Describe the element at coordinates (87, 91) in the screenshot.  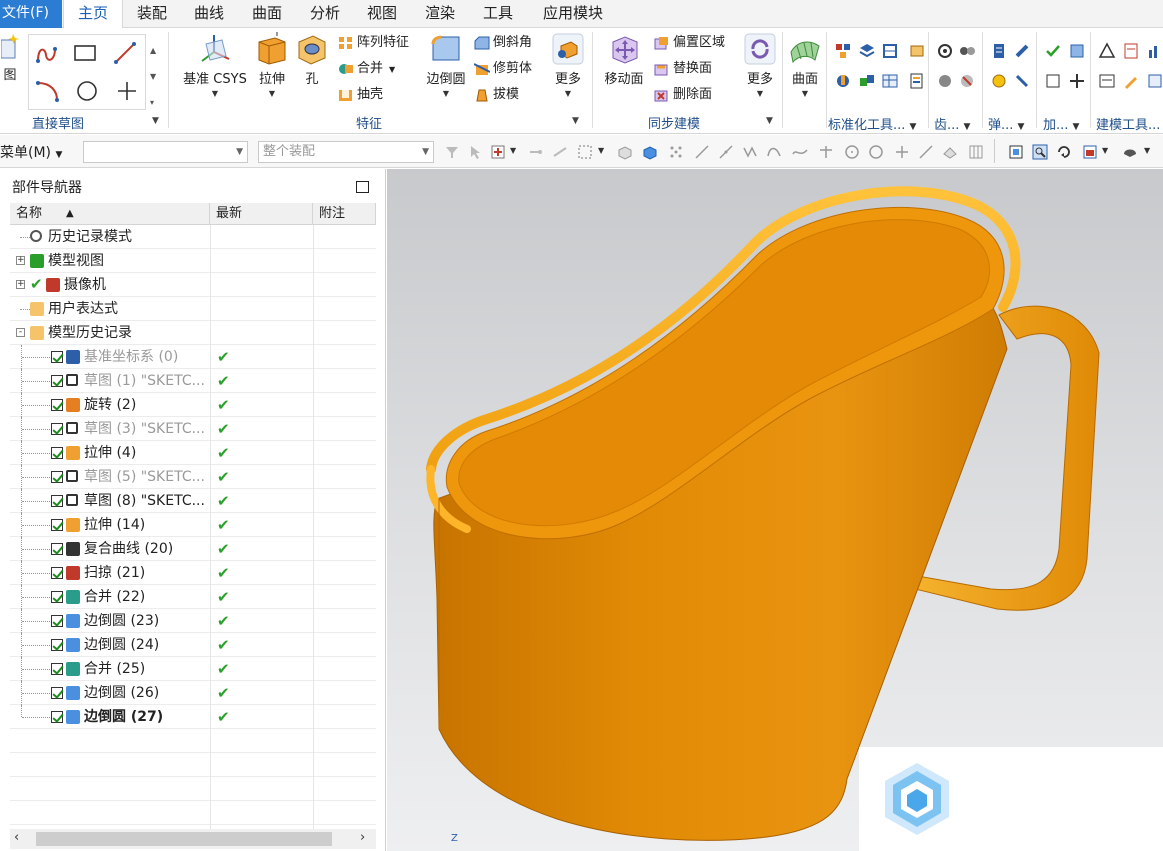
I see `circle-icon` at that location.